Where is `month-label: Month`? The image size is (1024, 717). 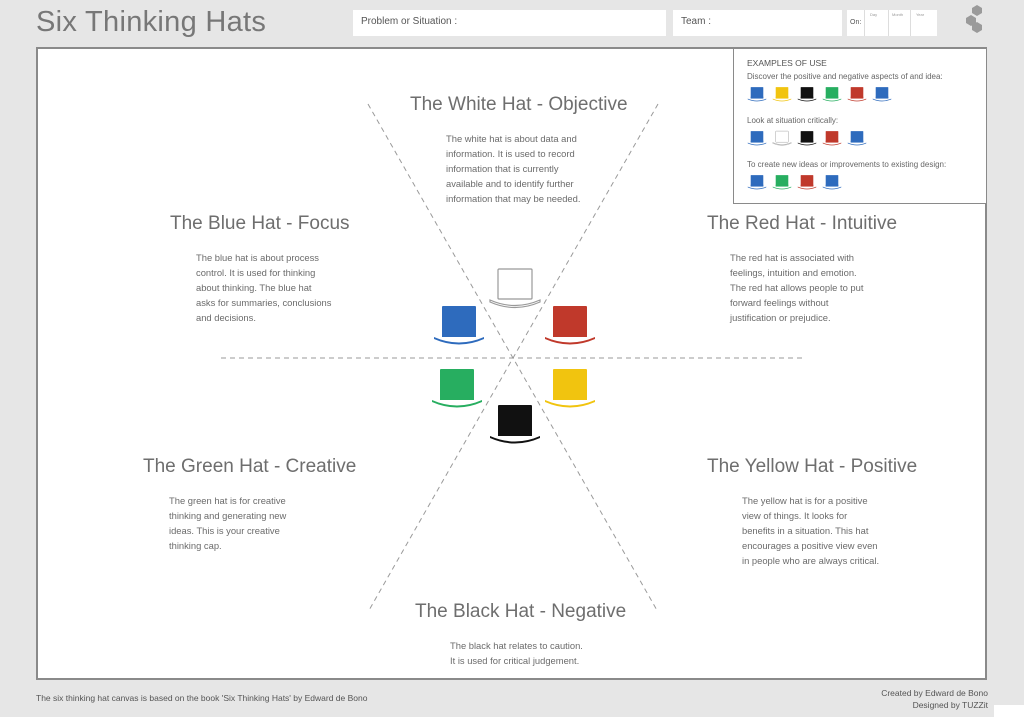 month-label: Month is located at coordinates (898, 14).